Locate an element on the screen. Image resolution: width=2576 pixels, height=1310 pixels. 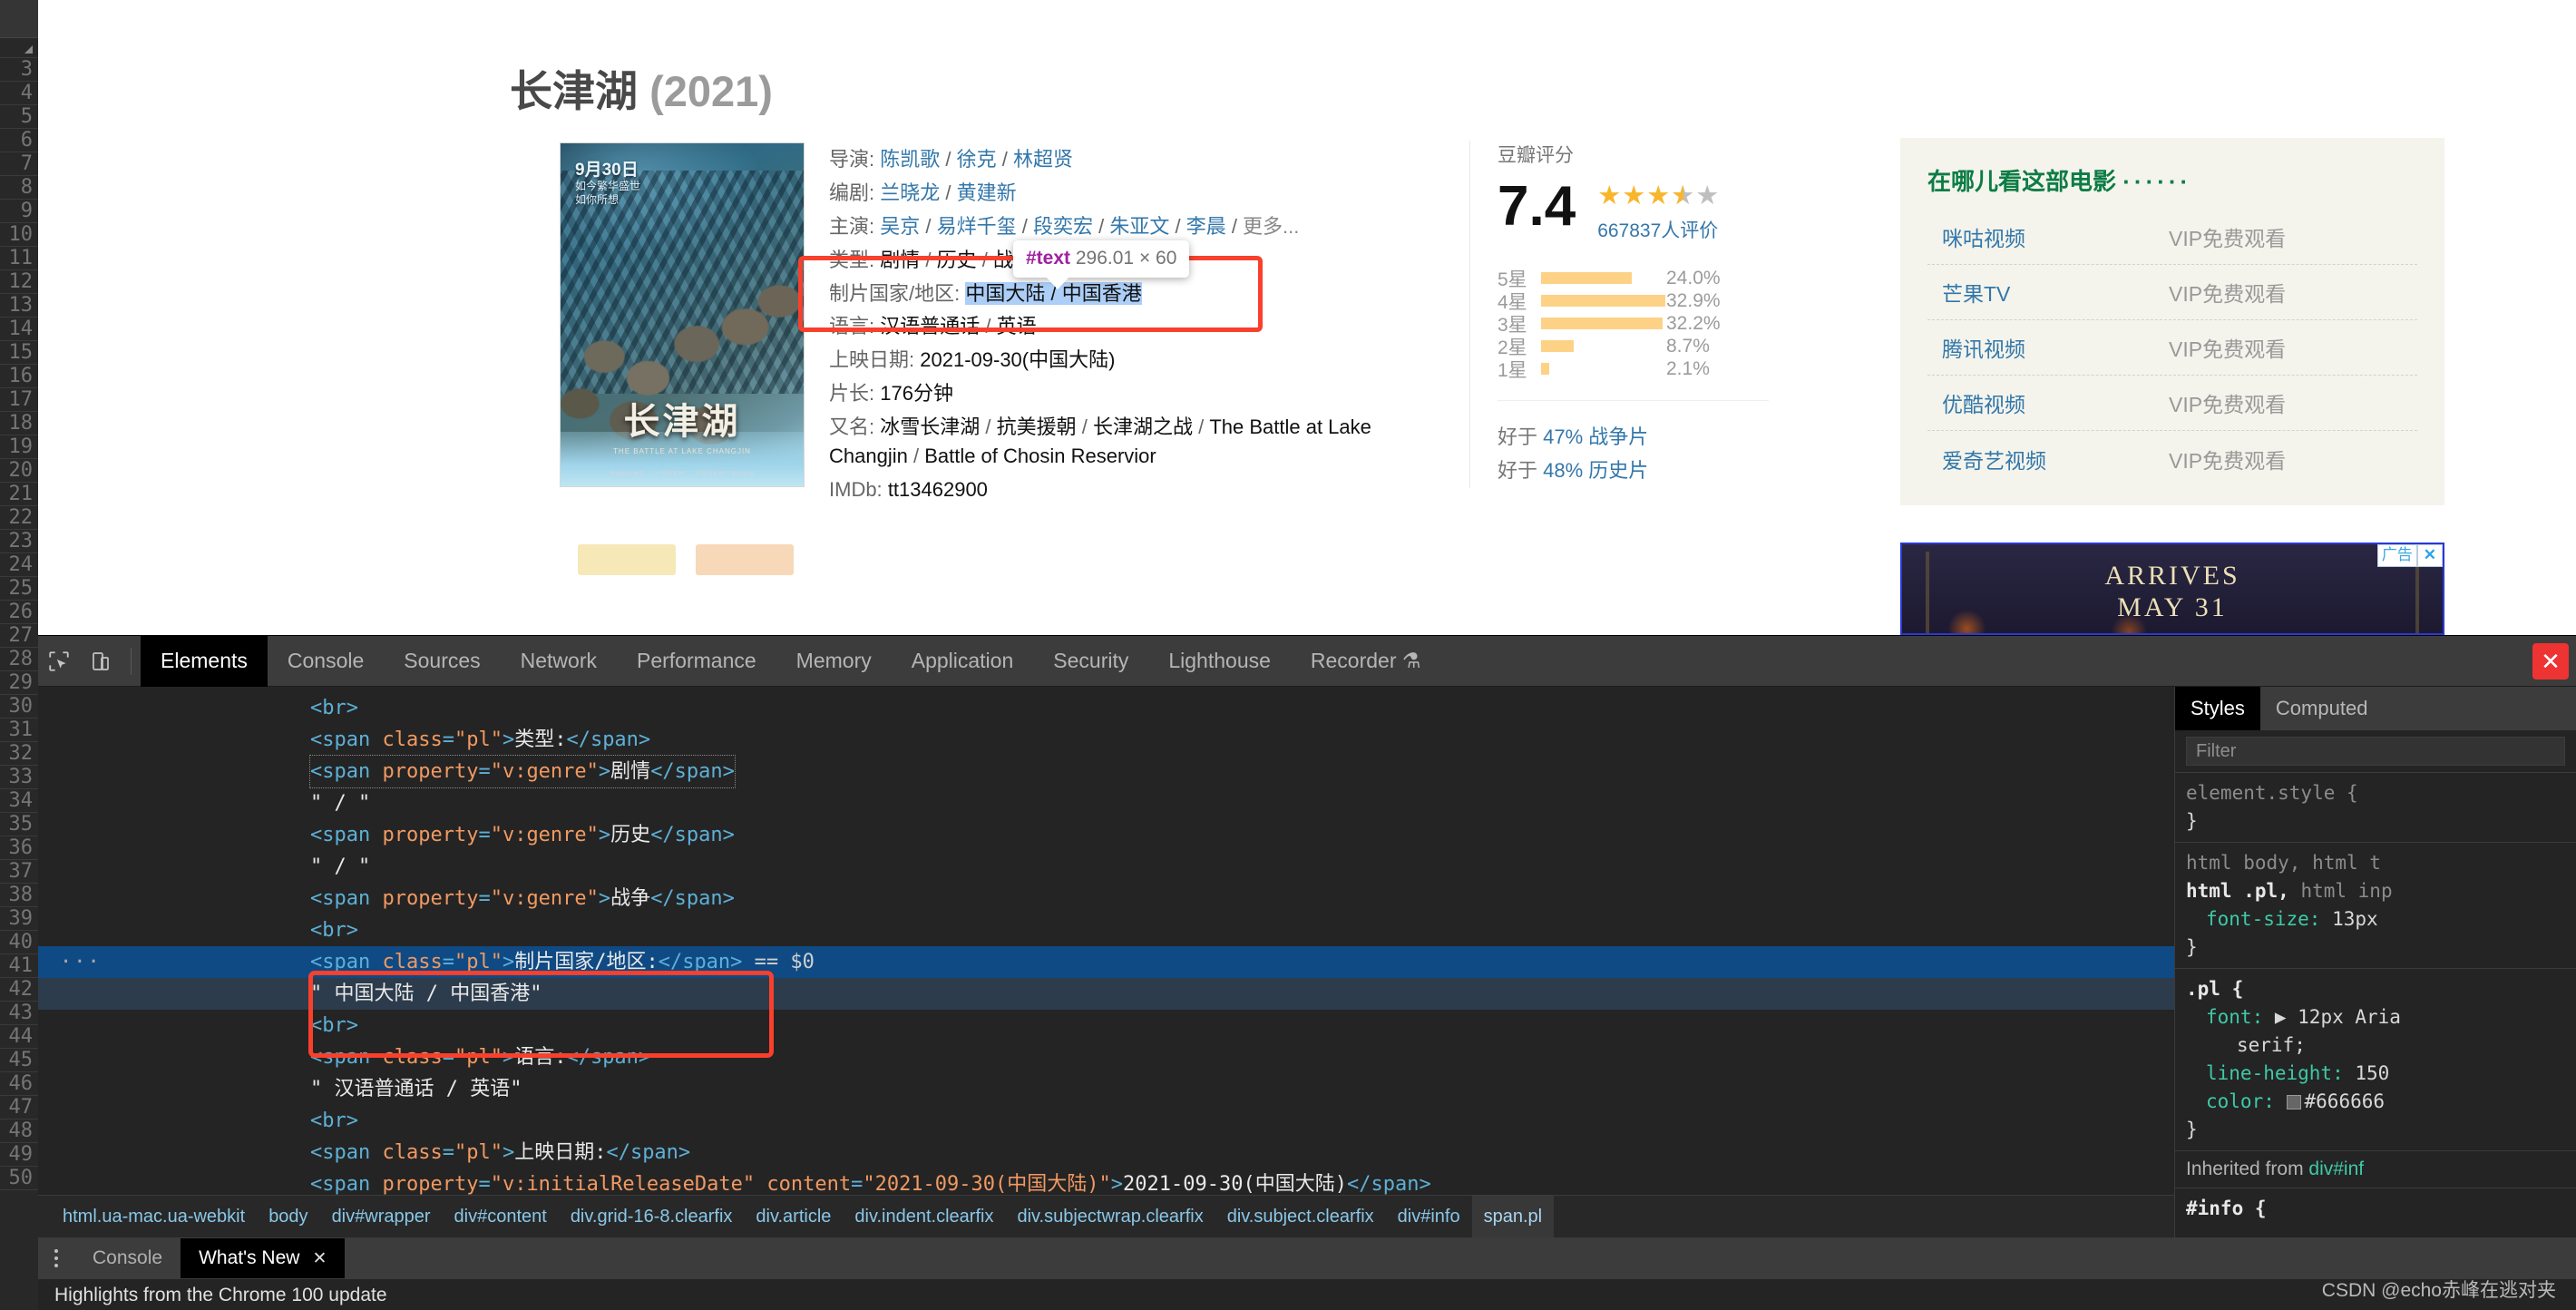
css-value: 150 is located at coordinates (2372, 1073).